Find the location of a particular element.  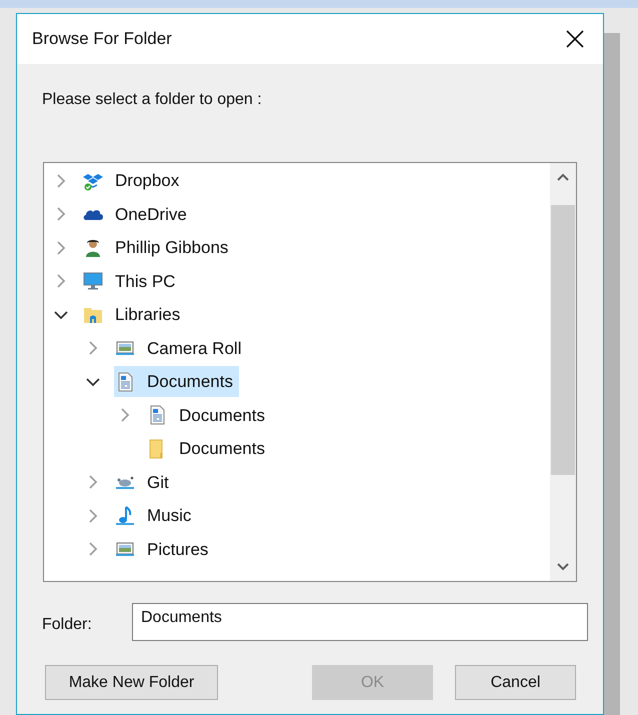

music-note-icon is located at coordinates (125, 516).